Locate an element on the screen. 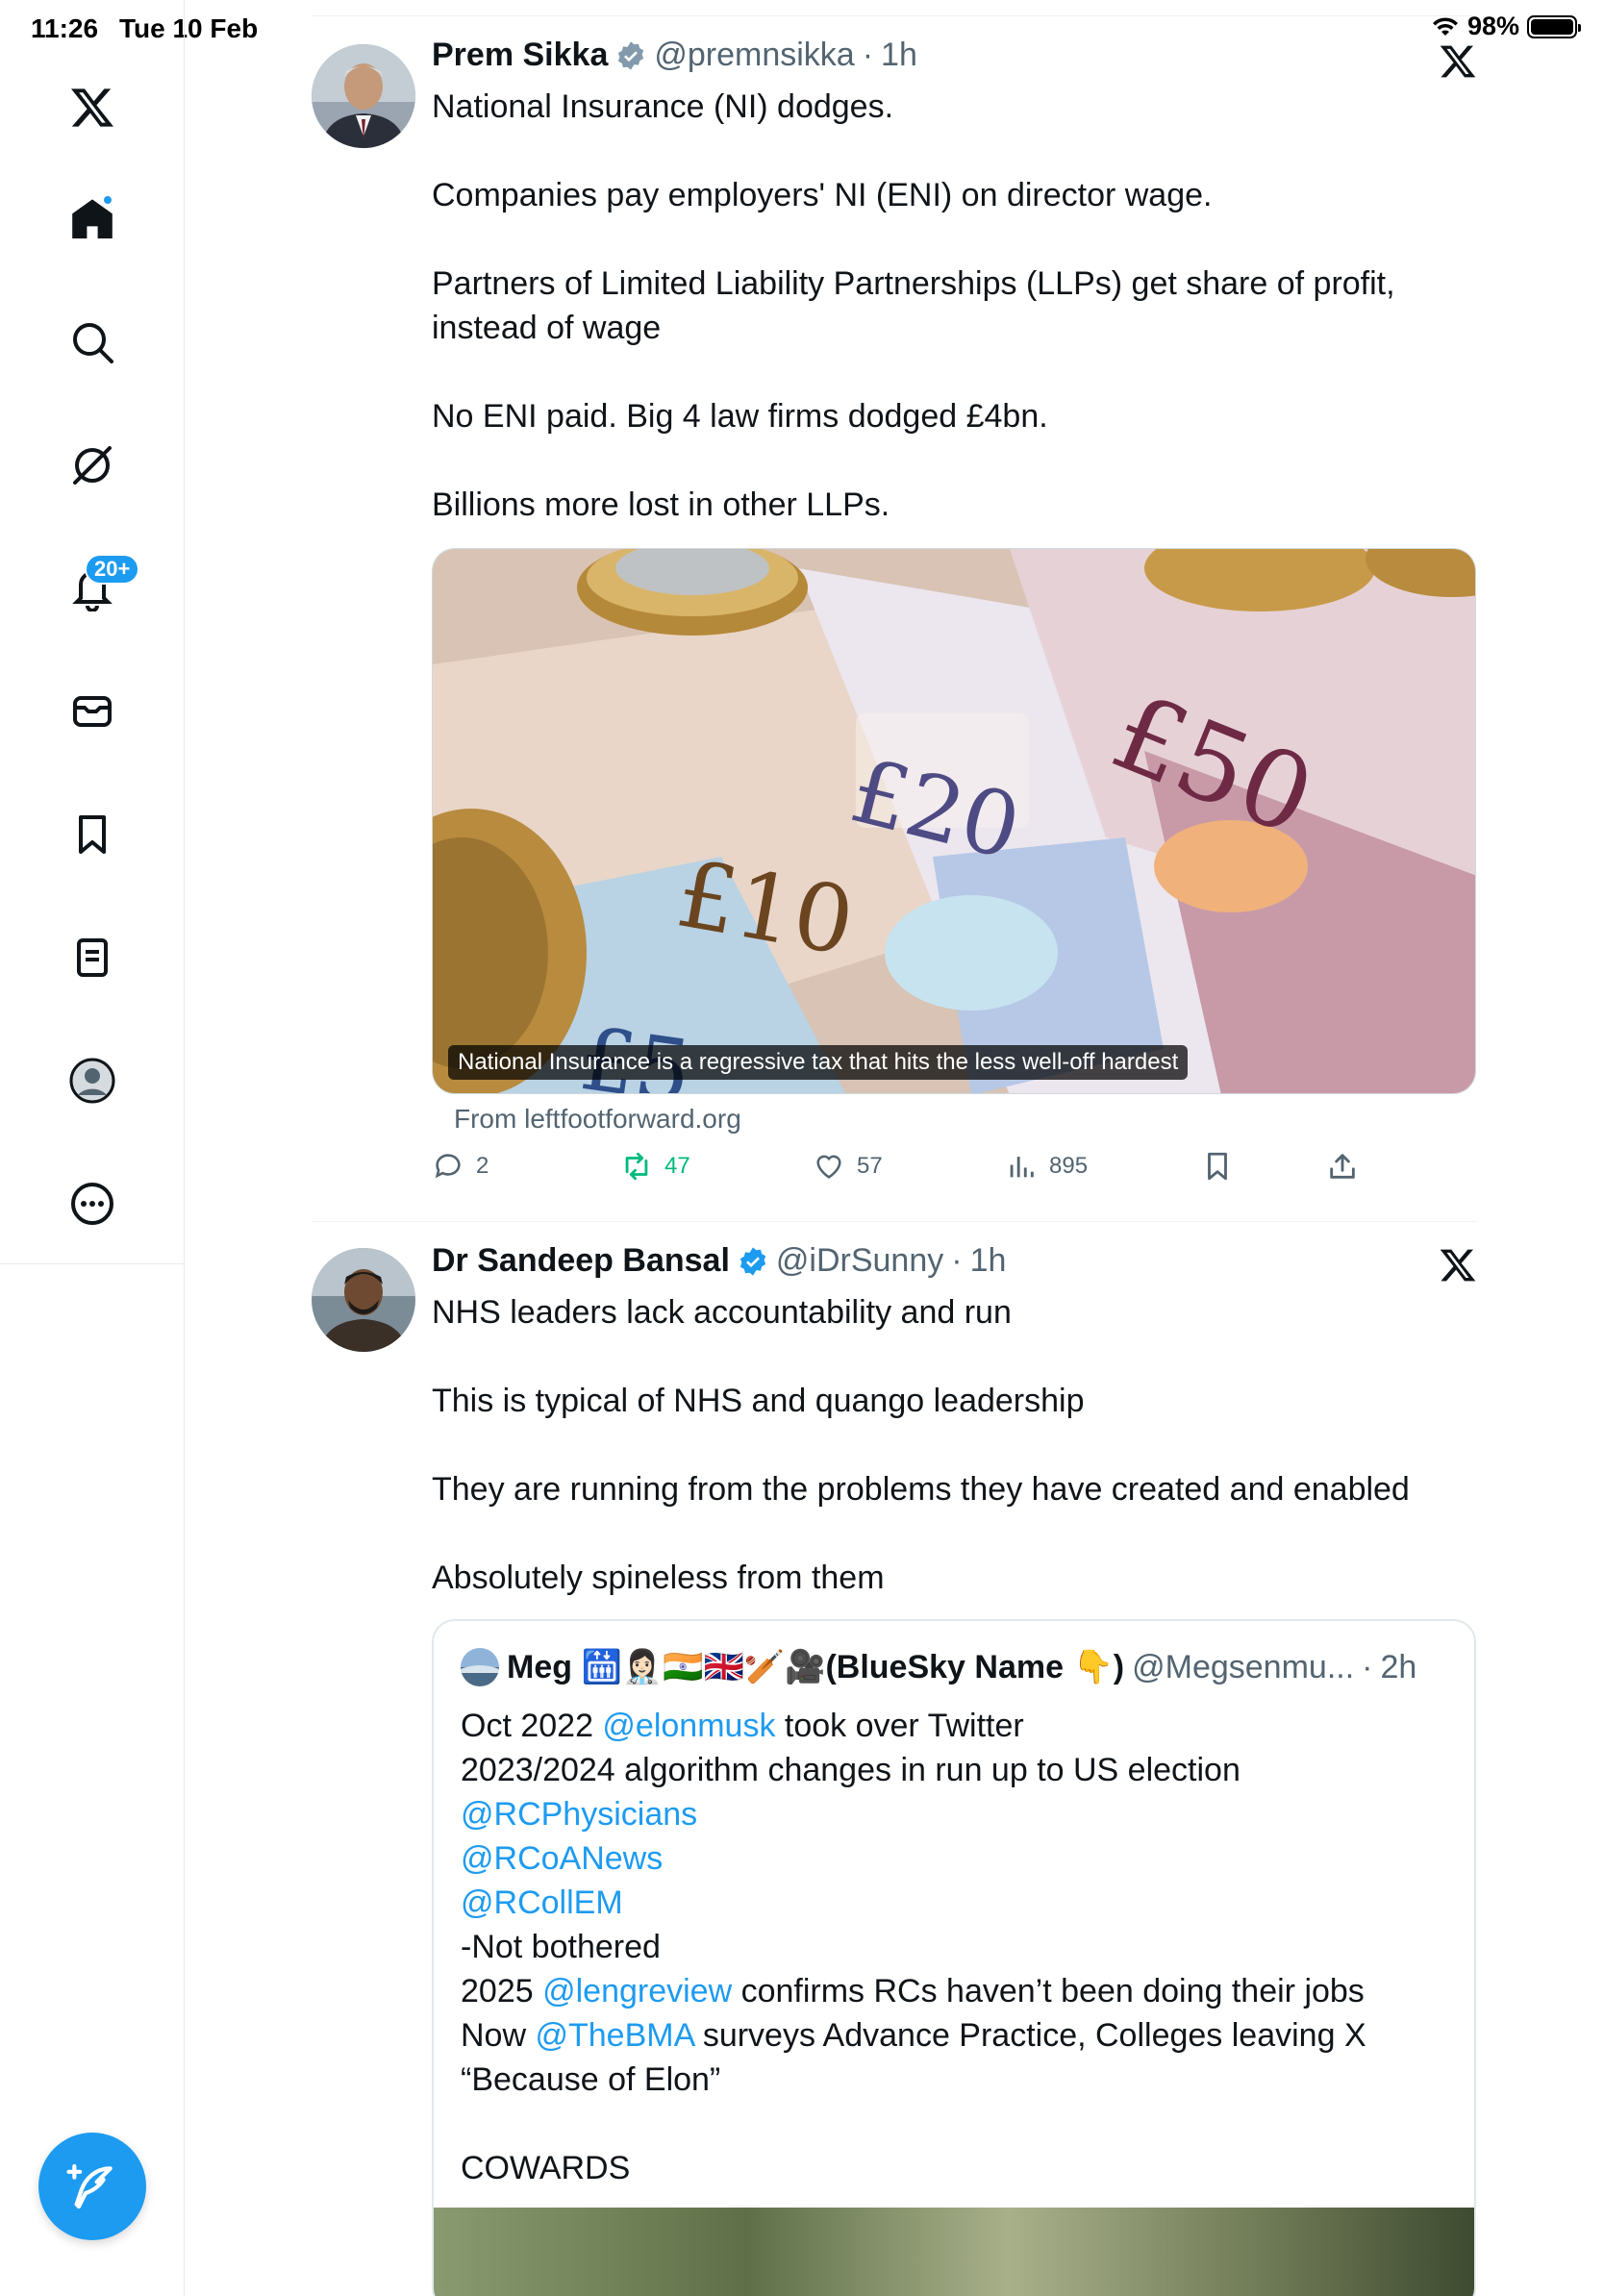  quote-media-image is located at coordinates (954, 2252).